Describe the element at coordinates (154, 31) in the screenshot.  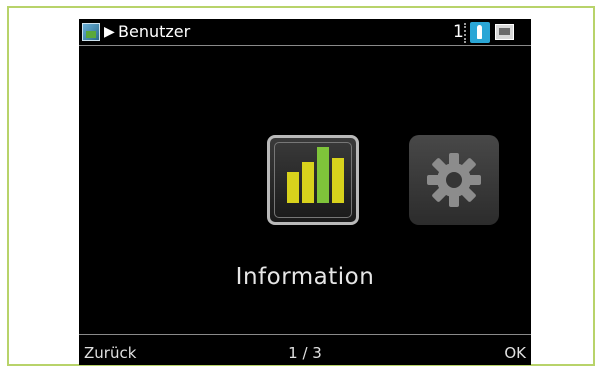
I see `breadcrumb-title: Benutzer` at that location.